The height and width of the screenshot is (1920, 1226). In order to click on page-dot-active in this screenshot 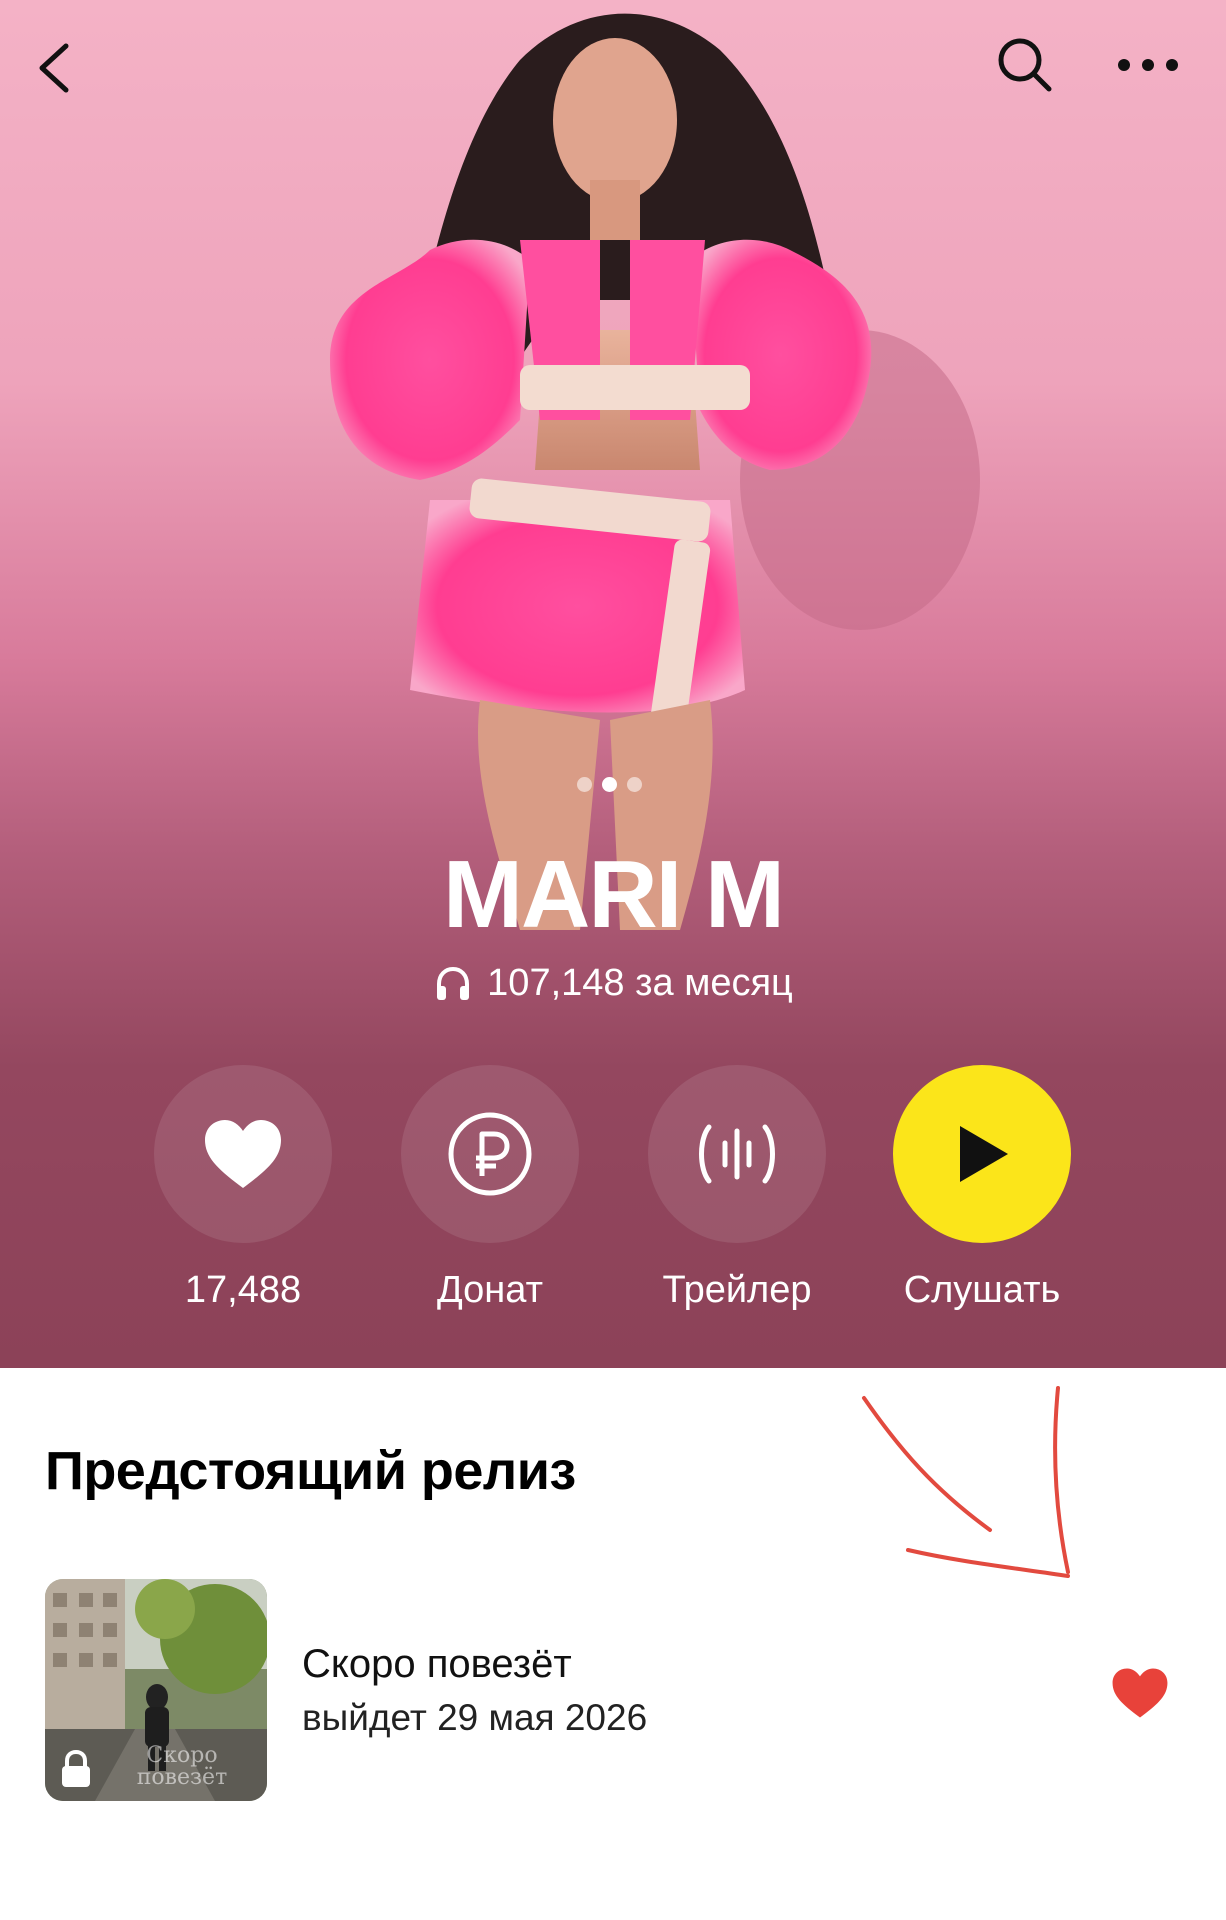, I will do `click(609, 784)`.